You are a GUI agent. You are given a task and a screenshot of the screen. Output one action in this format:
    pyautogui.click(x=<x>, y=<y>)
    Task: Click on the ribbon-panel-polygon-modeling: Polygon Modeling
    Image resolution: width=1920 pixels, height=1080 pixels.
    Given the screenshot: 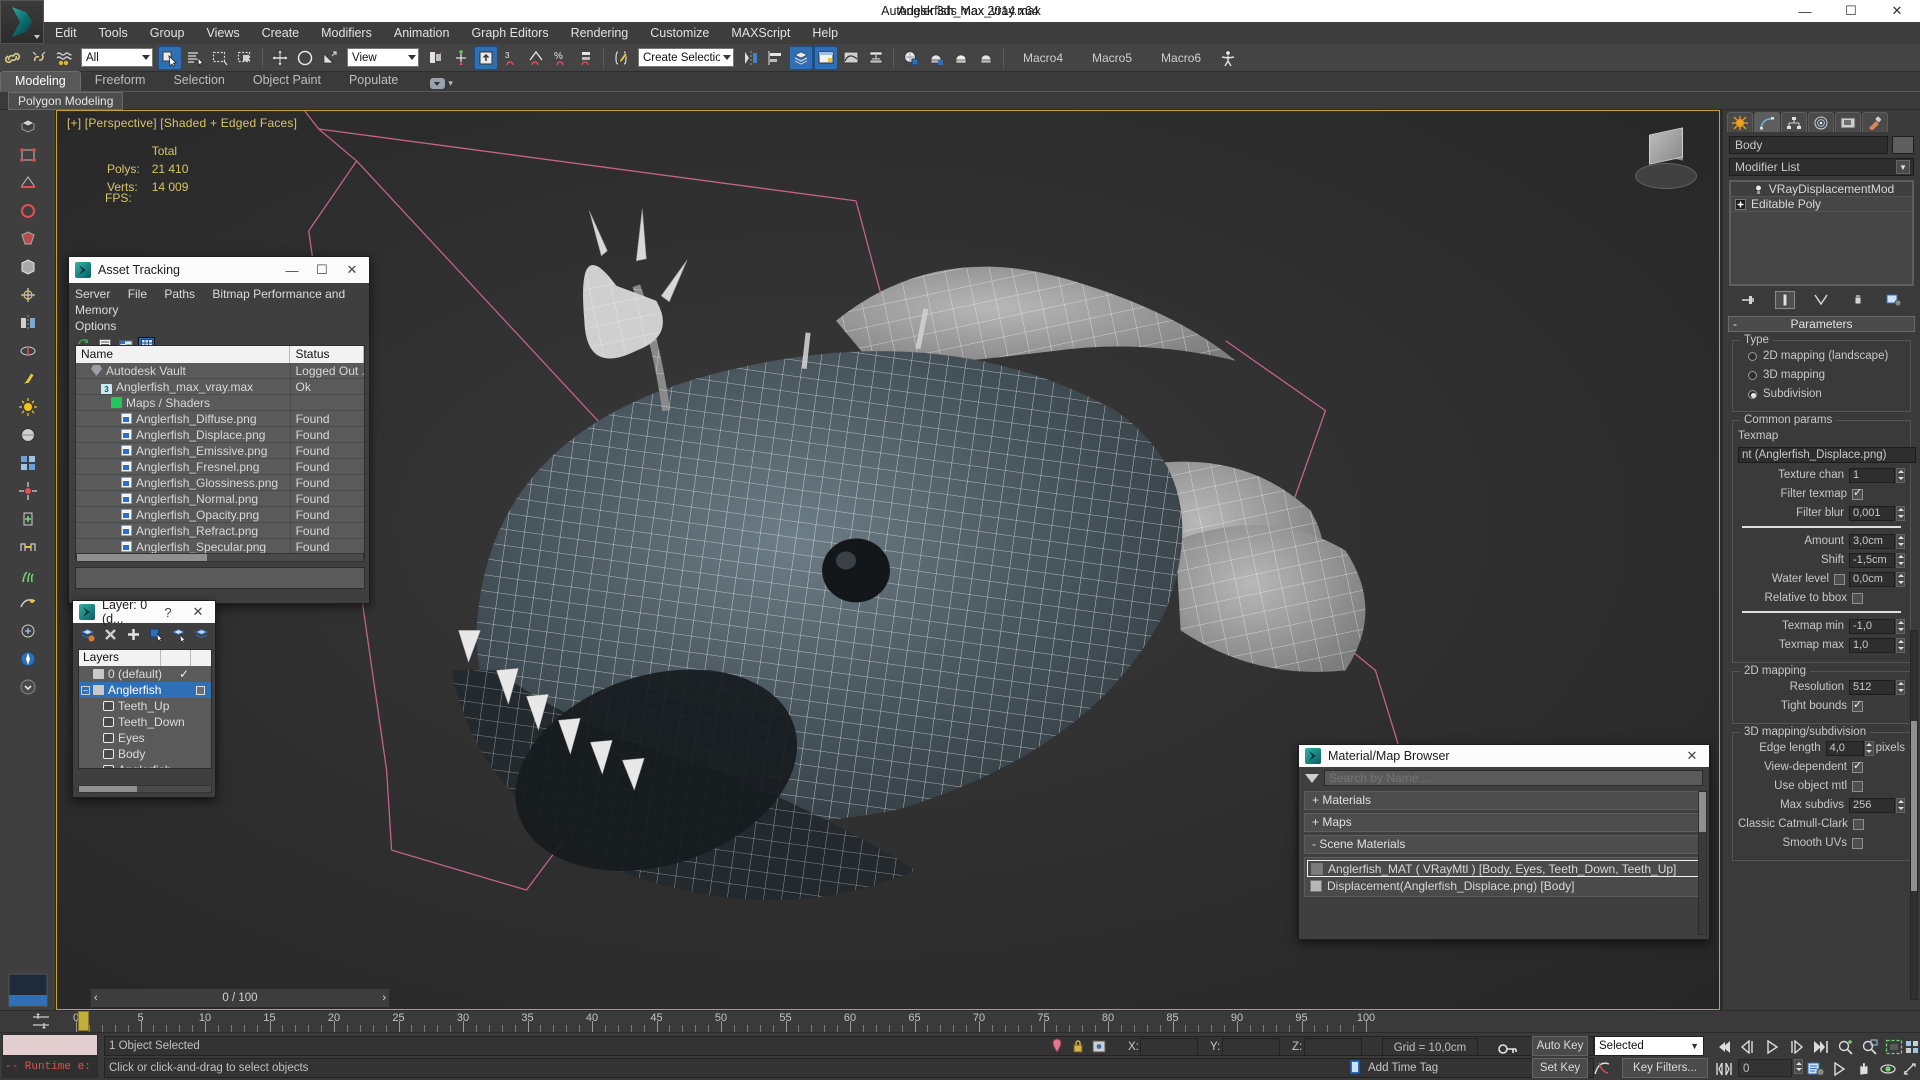 What is the action you would take?
    pyautogui.click(x=66, y=100)
    